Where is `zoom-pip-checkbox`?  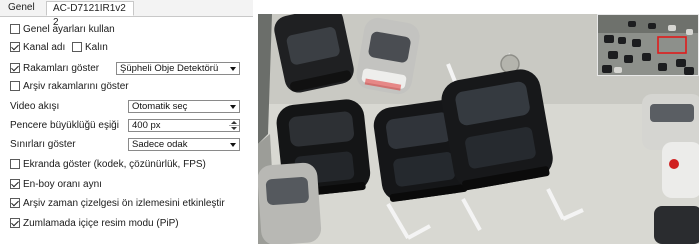 zoom-pip-checkbox is located at coordinates (15, 223).